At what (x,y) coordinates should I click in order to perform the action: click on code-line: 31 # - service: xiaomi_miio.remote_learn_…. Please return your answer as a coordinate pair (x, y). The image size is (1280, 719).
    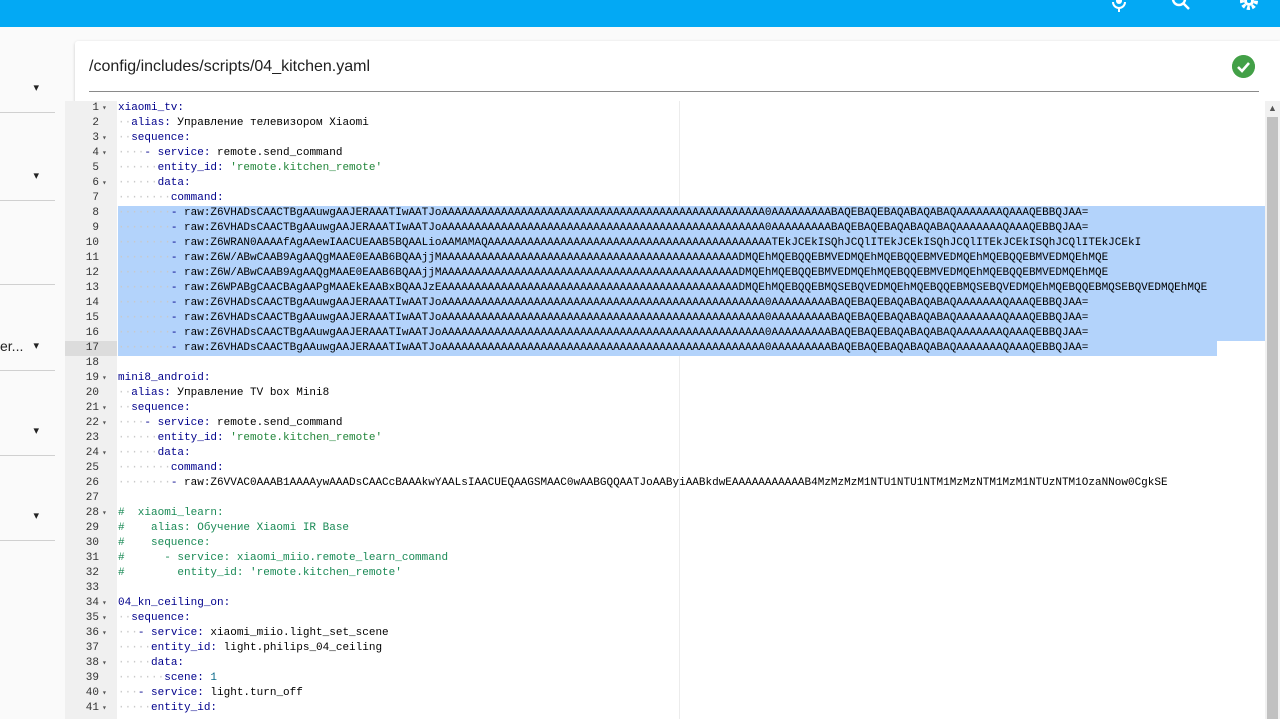
    Looking at the image, I should click on (665, 558).